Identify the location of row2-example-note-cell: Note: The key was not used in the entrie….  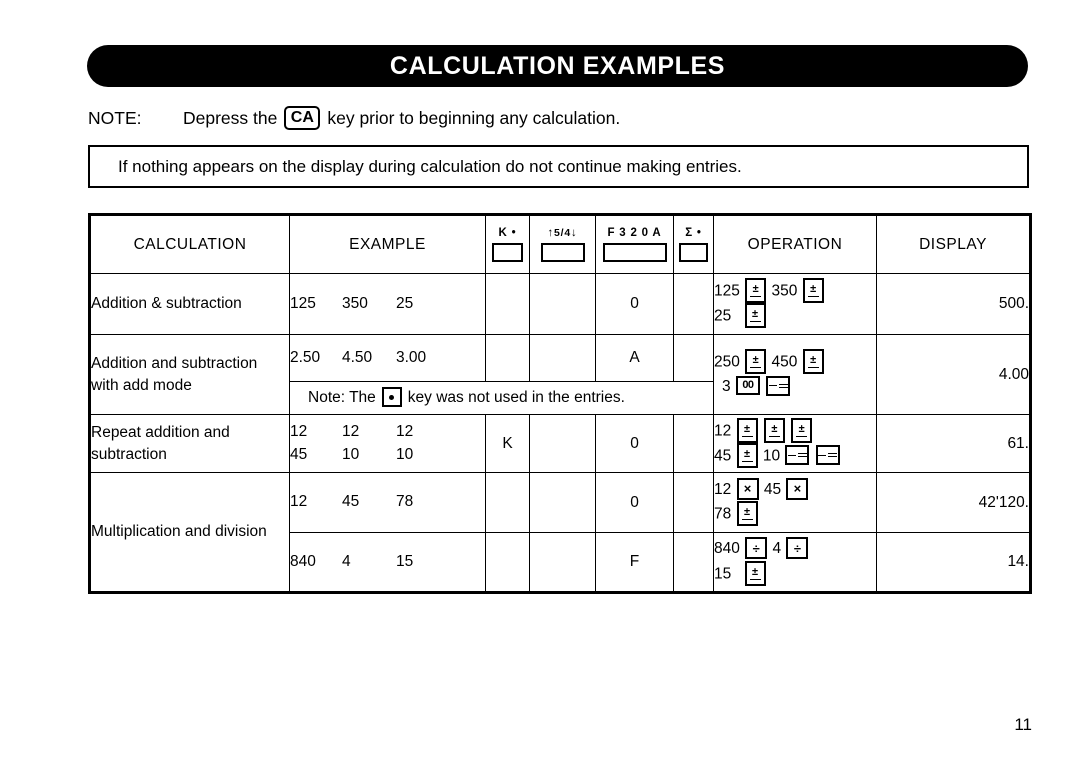
(501, 398).